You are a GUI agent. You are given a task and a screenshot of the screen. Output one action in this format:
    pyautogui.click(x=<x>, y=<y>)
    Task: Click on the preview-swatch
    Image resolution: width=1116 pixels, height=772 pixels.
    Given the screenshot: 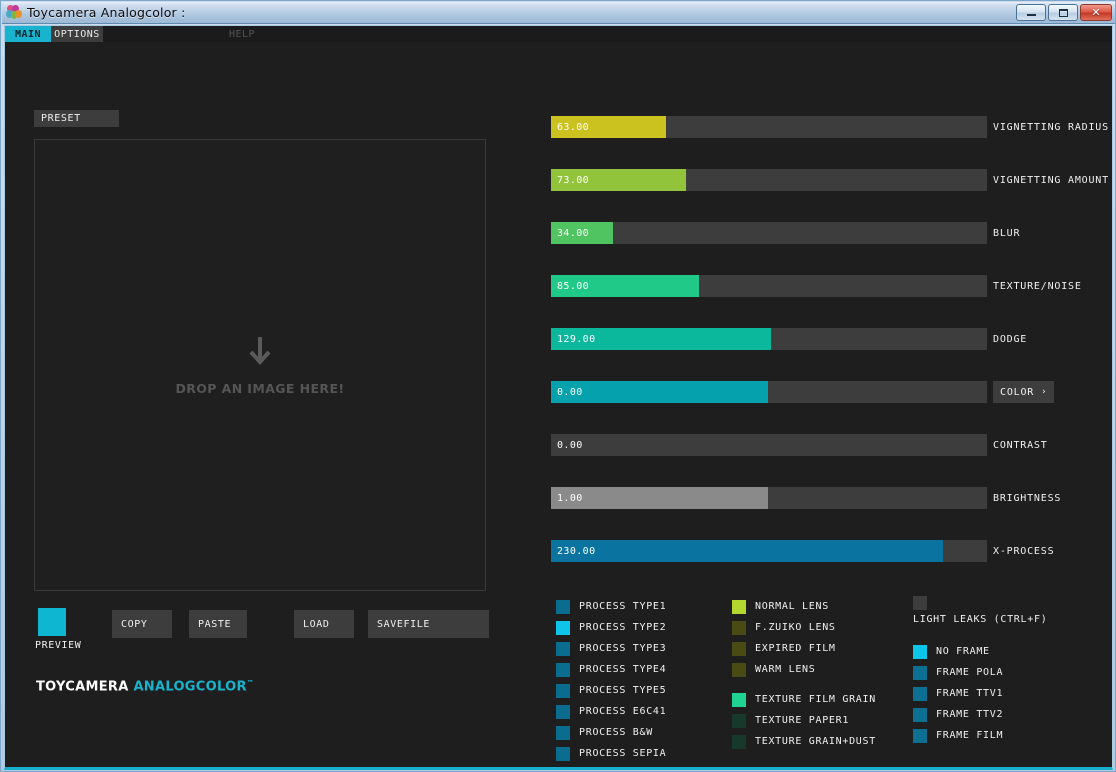 What is the action you would take?
    pyautogui.click(x=52, y=622)
    